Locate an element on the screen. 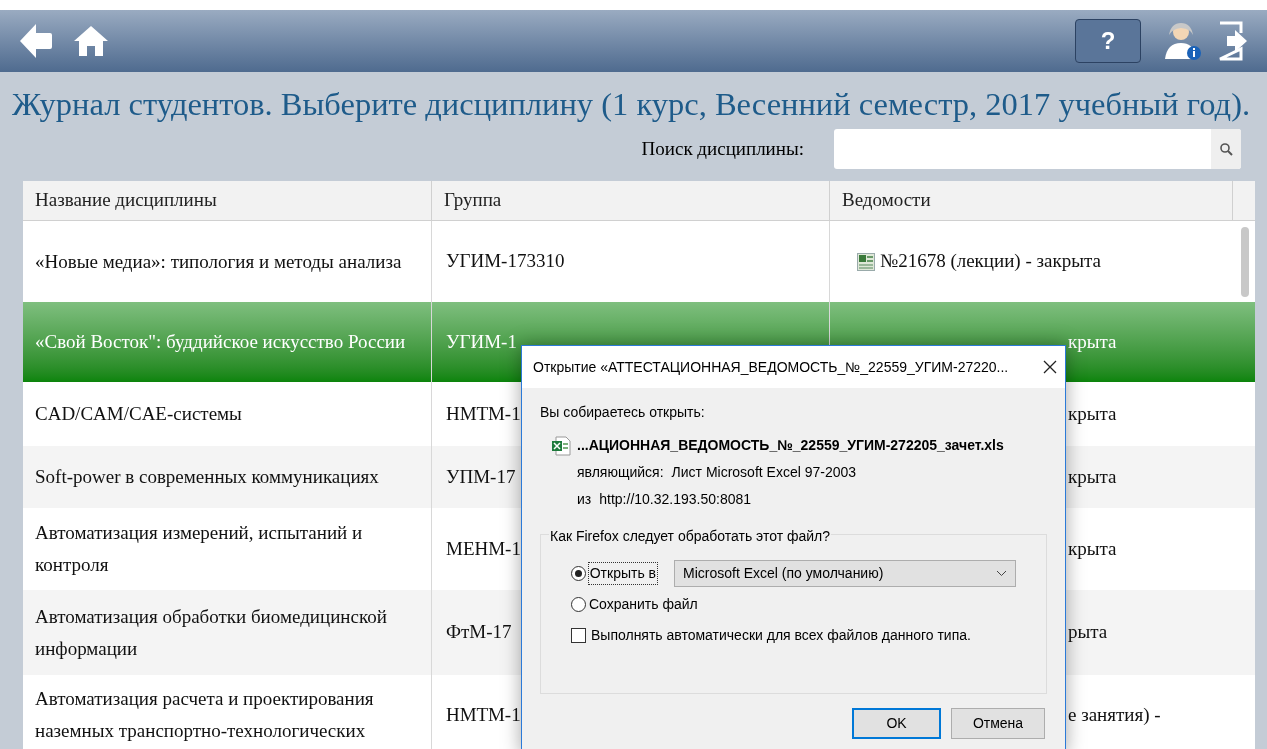  dialog-intro: Вы собираетесь открыть: is located at coordinates (623, 412).